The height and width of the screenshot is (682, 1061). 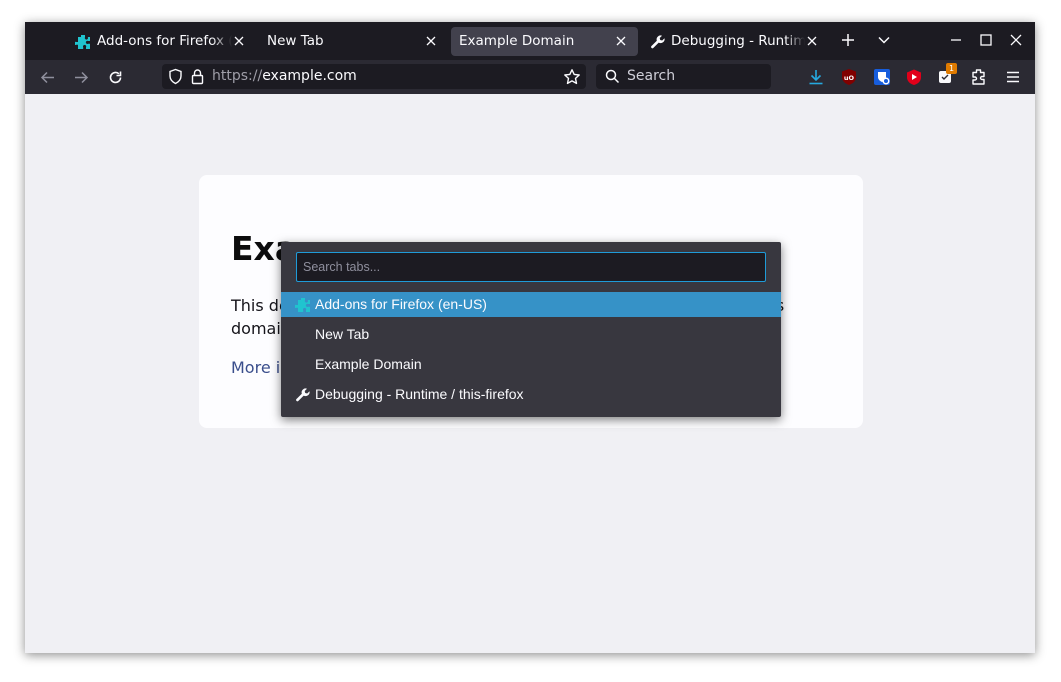 I want to click on ublock-icon: uO, so click(x=849, y=77).